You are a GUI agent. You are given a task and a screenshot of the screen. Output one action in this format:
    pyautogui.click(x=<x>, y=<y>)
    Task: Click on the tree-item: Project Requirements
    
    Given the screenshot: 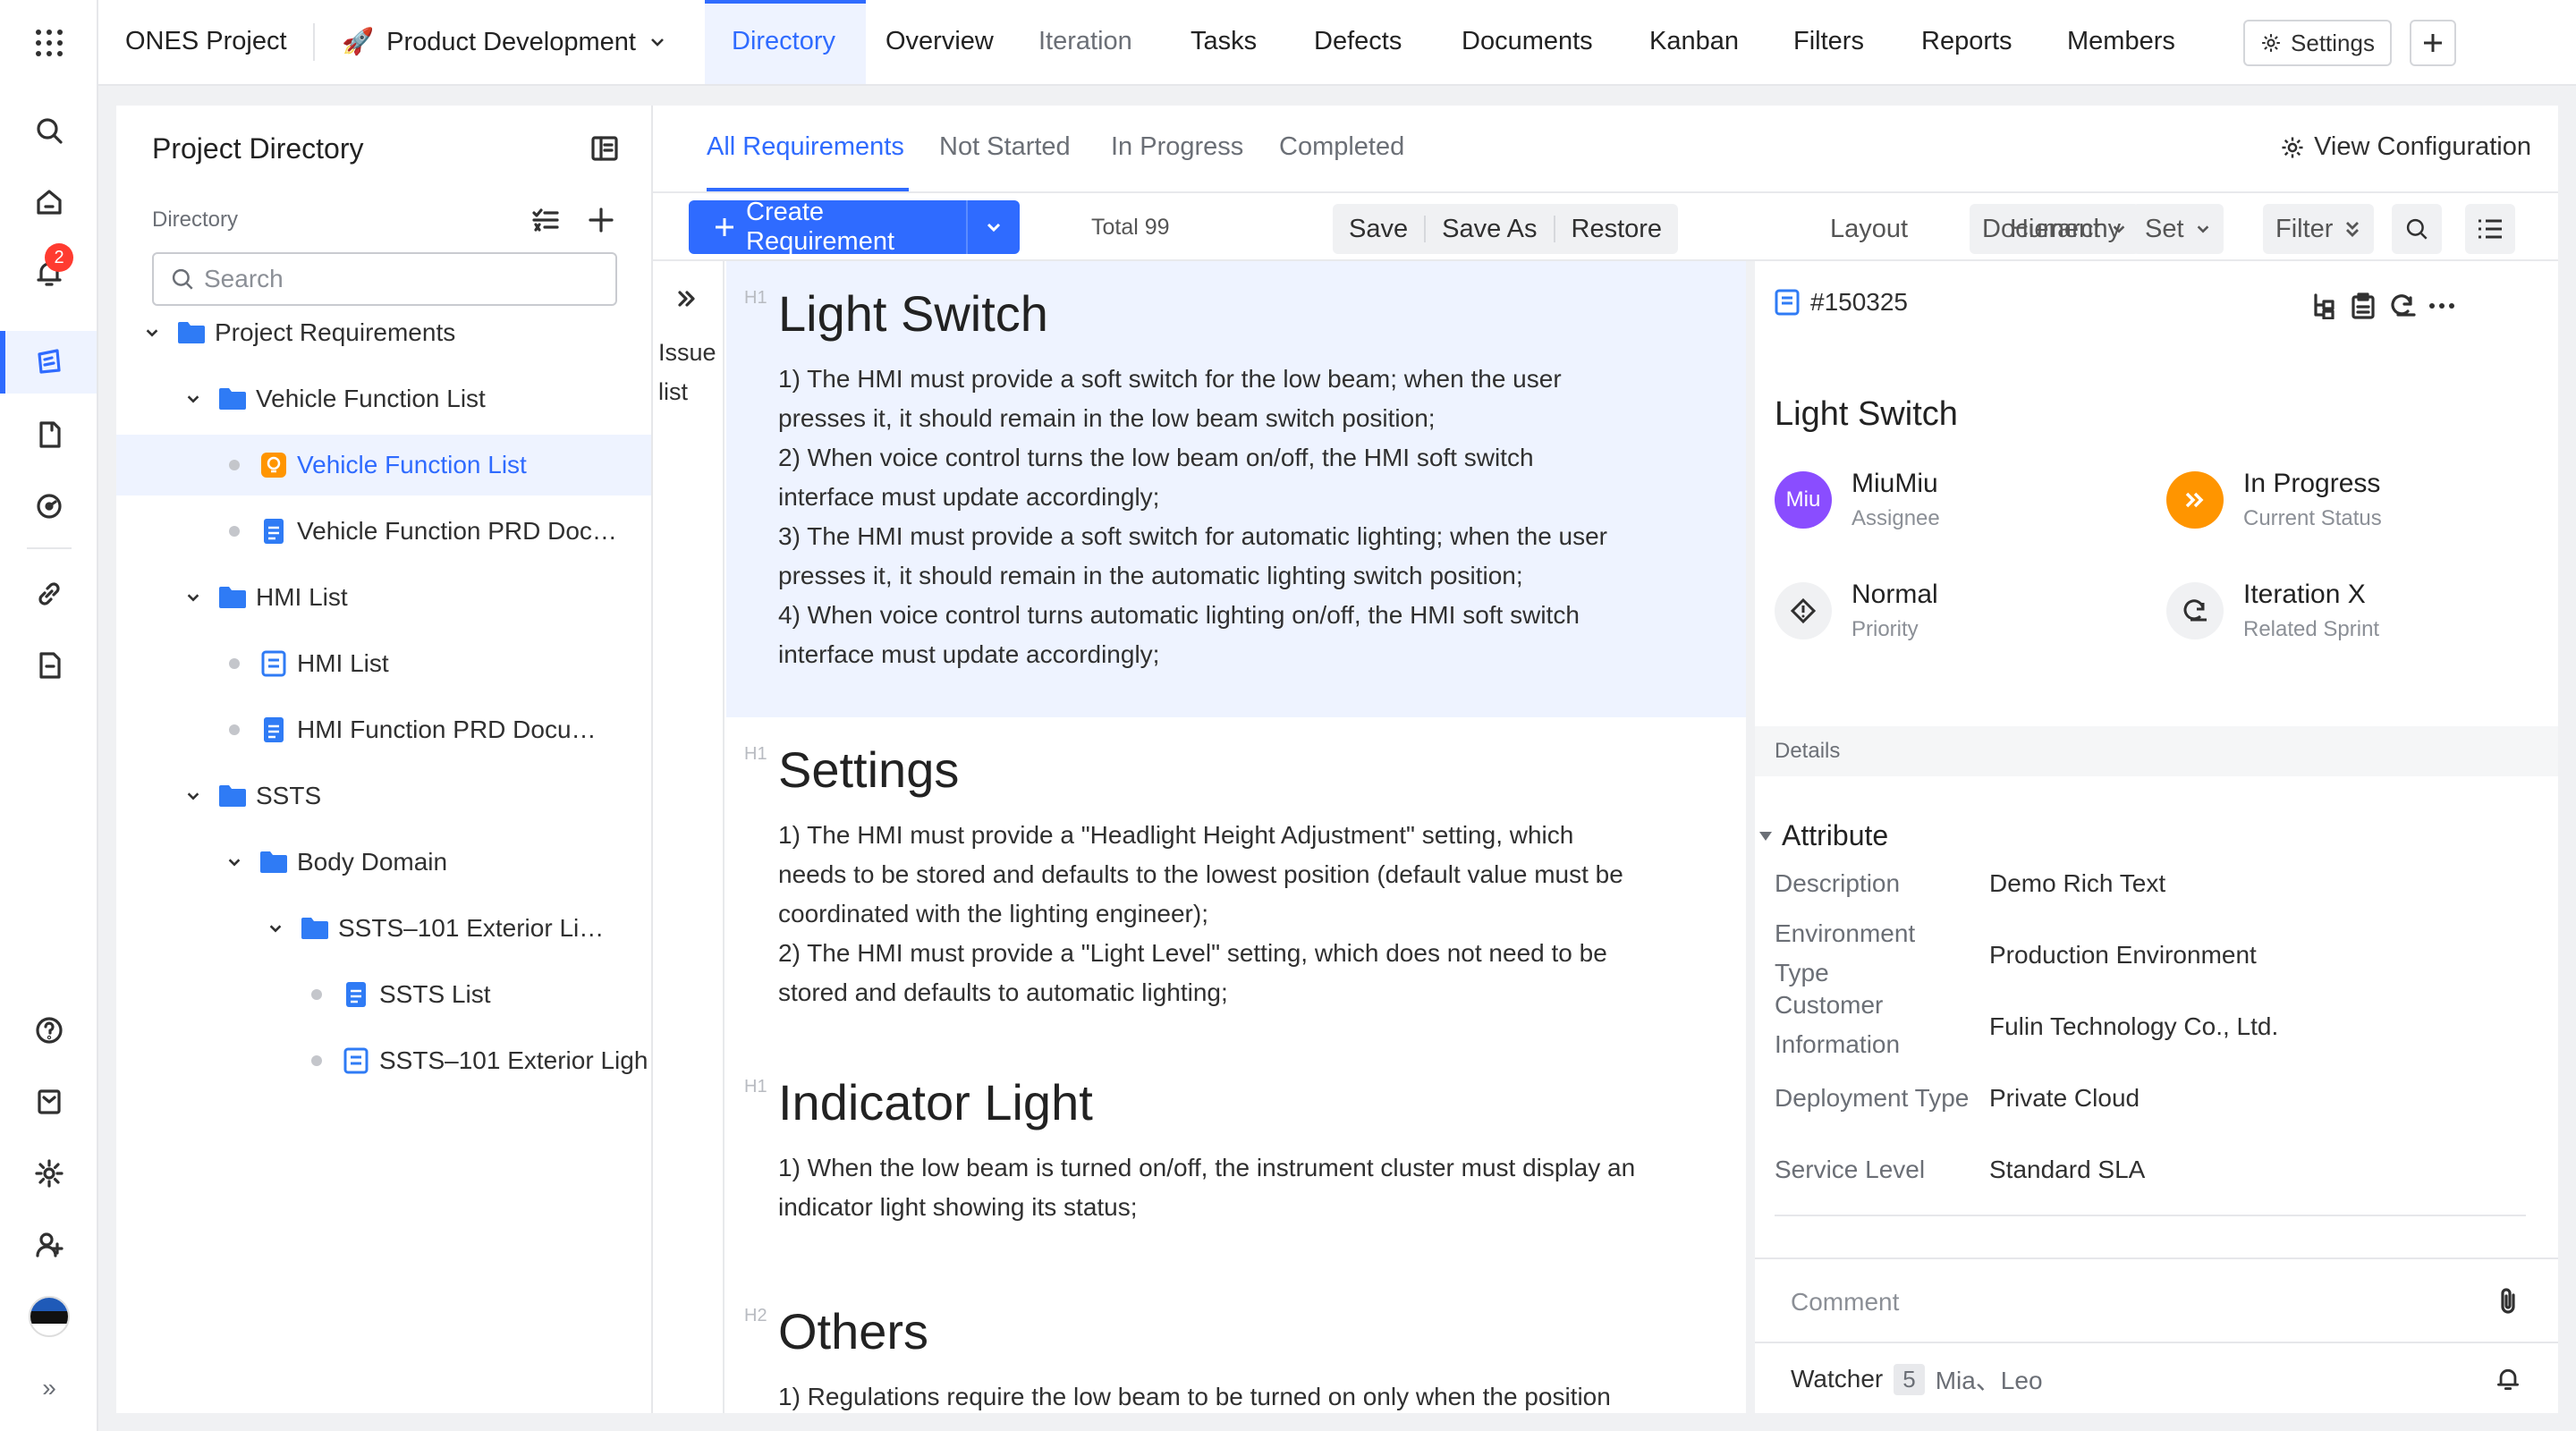 What is the action you would take?
    pyautogui.click(x=383, y=333)
    